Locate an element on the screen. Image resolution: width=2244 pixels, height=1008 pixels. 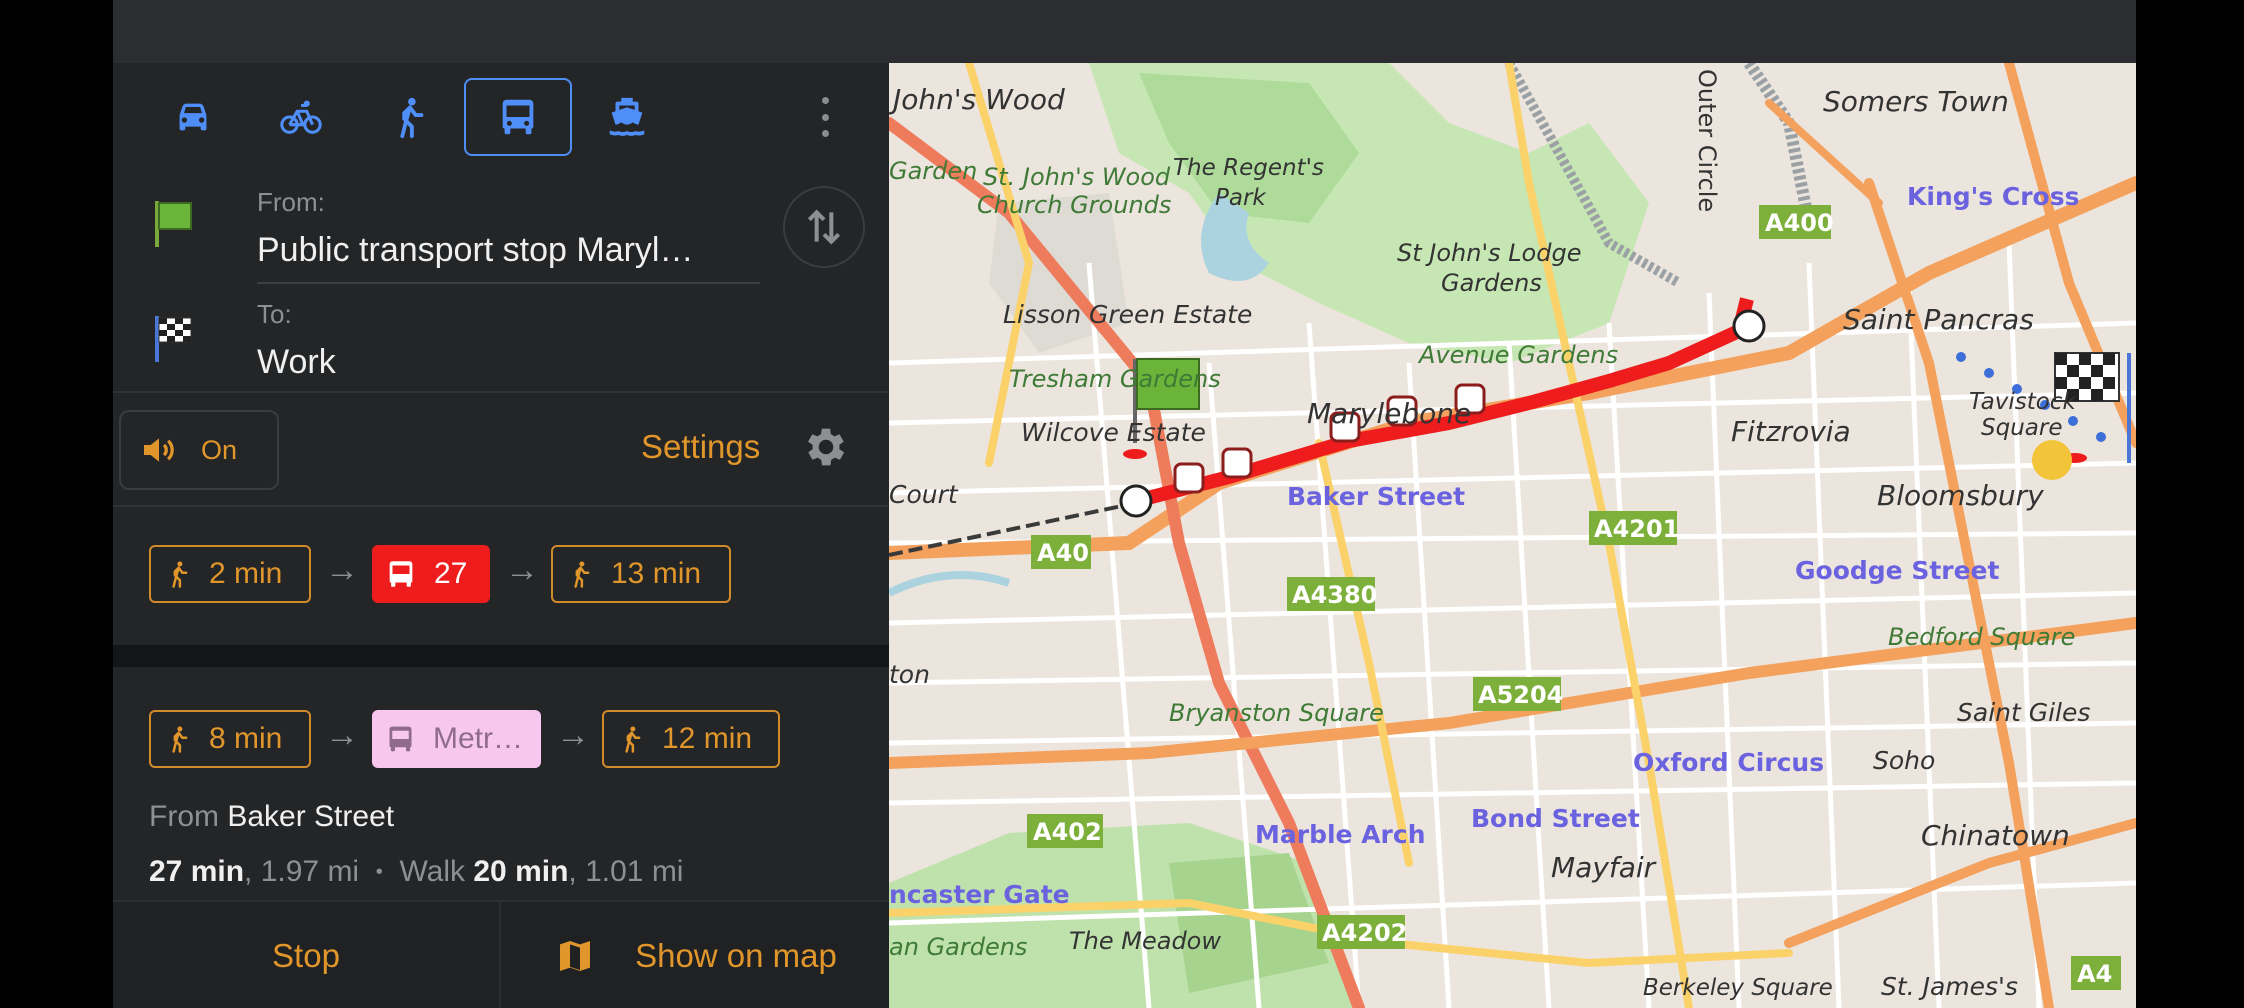
map-label: Bloomsbury is located at coordinates (1960, 495).